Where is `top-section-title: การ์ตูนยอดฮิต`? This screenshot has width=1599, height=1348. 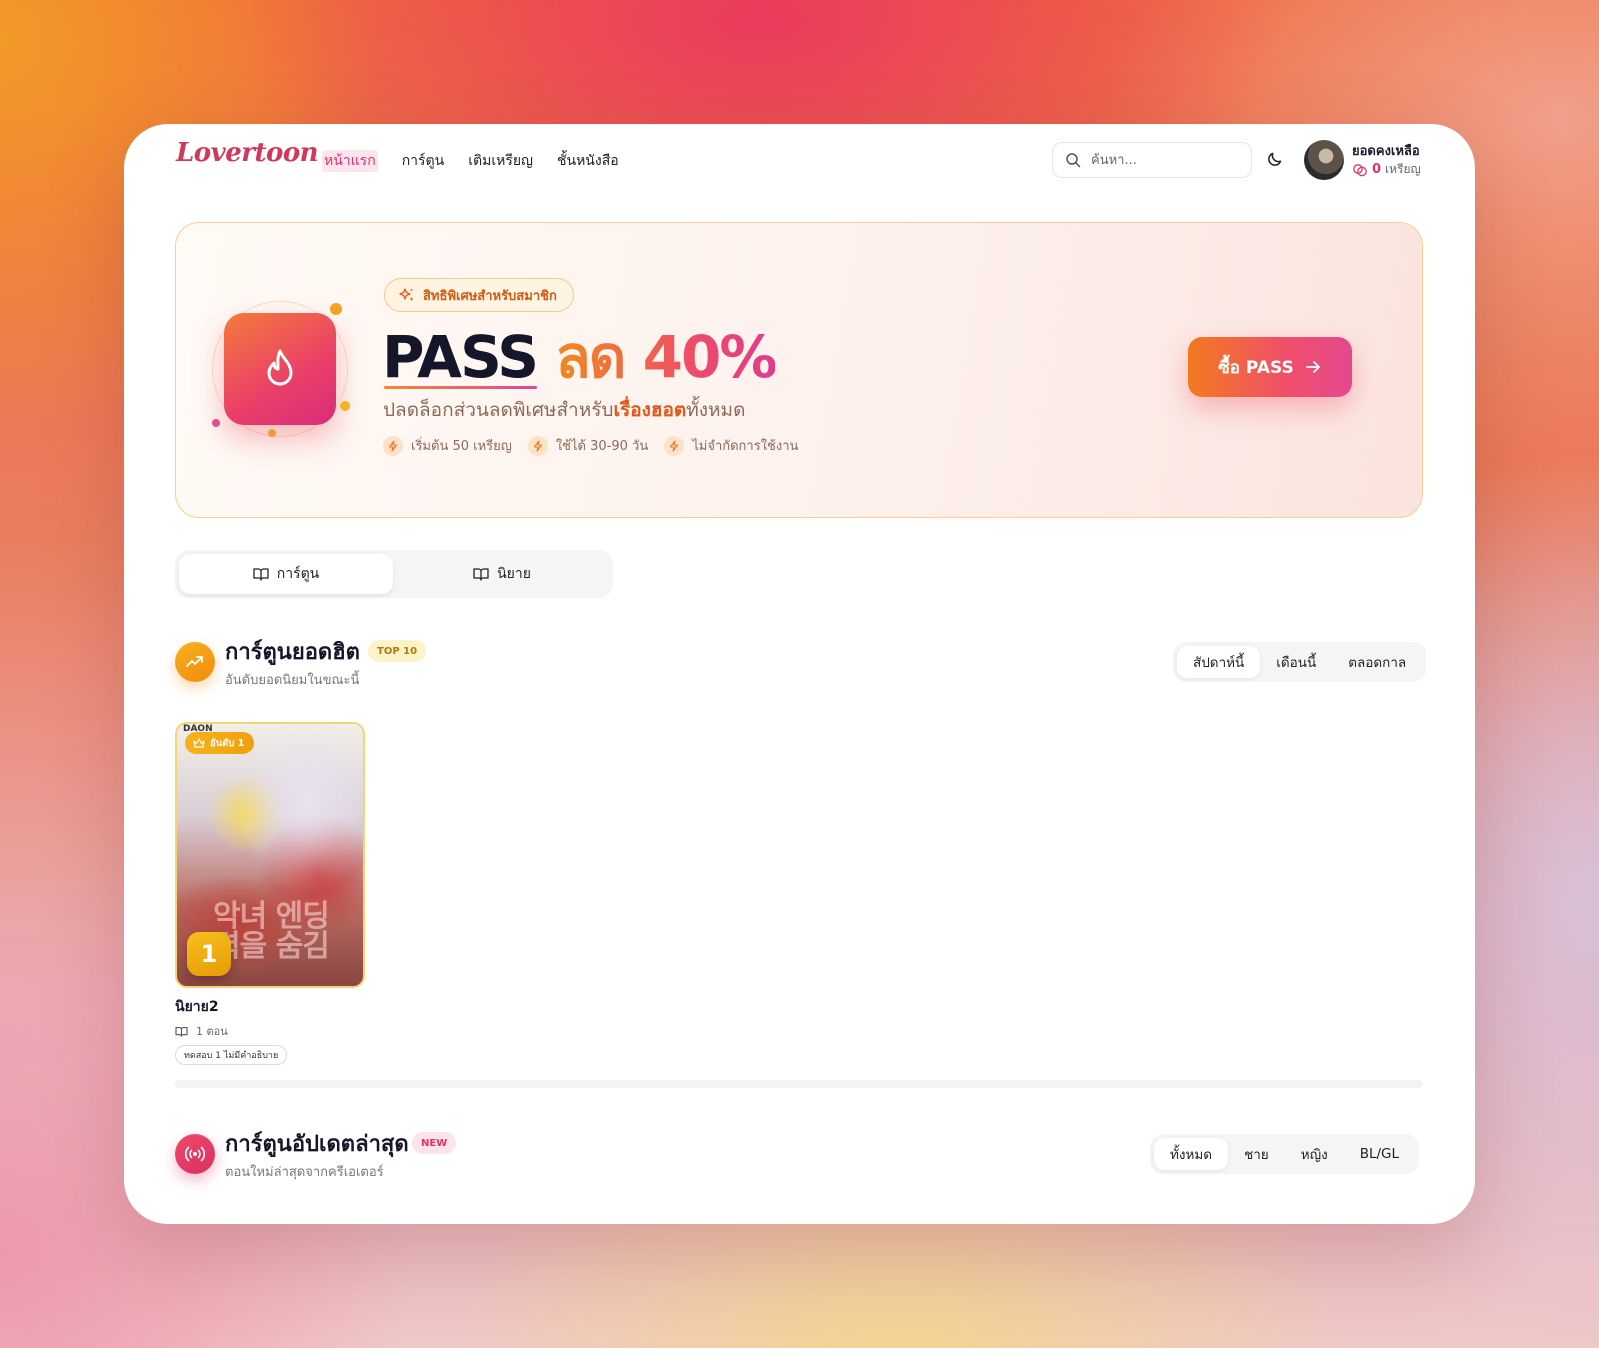 top-section-title: การ์ตูนยอดฮิต is located at coordinates (292, 652).